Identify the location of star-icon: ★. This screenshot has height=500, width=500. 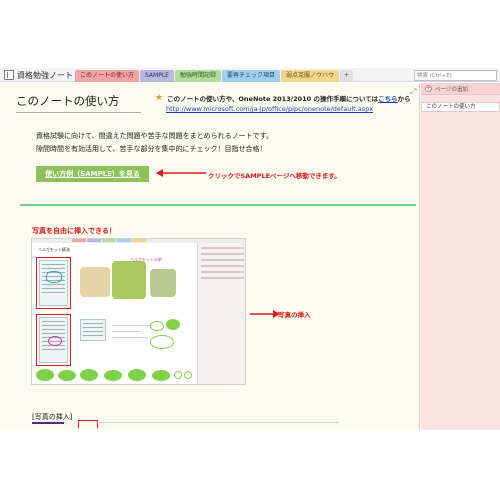
(159, 98).